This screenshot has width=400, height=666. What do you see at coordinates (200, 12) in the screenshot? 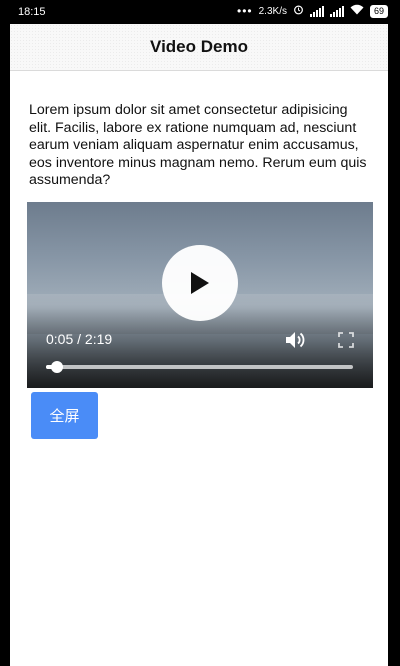
I see `status-bar: 18:15 ••• 2.3K/s 69` at bounding box center [200, 12].